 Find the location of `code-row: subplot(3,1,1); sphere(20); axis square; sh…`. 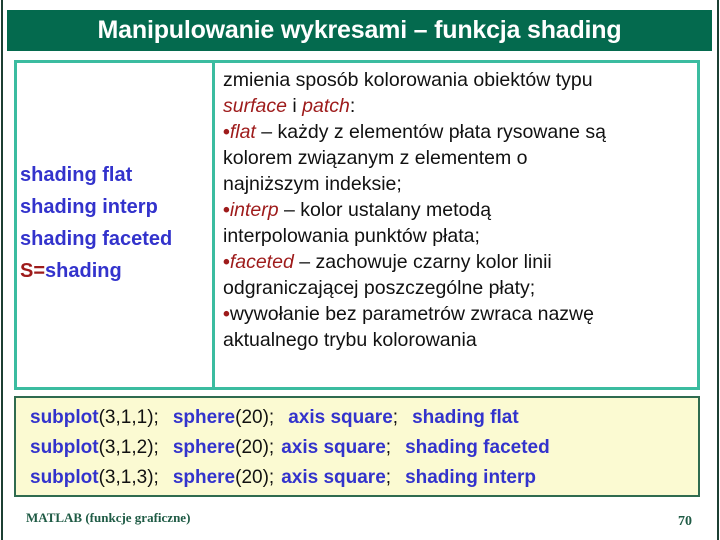

code-row: subplot(3,1,1); sphere(20); axis square; sh… is located at coordinates (364, 418).